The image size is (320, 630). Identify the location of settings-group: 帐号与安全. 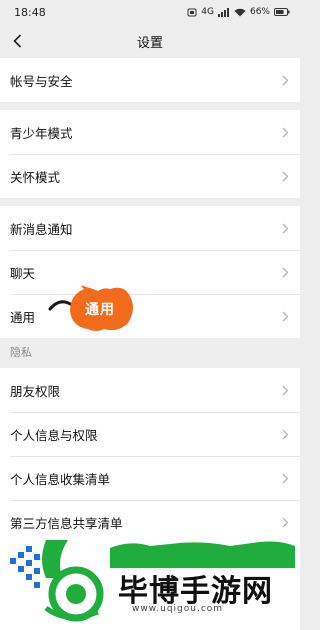
(150, 80).